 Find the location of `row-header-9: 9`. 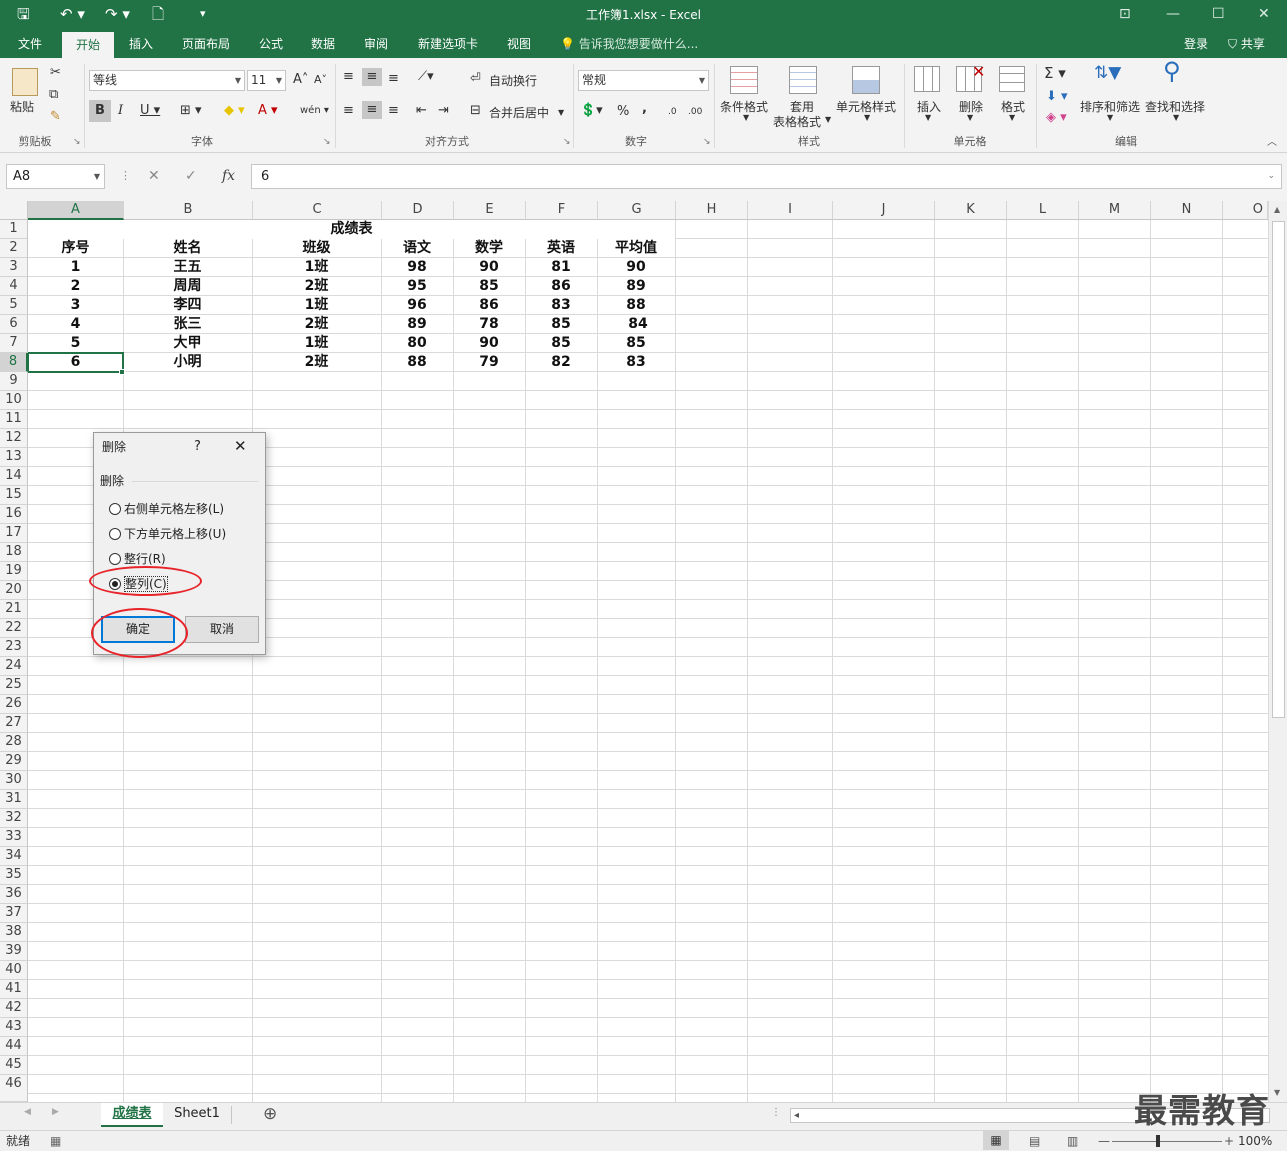

row-header-9: 9 is located at coordinates (14, 381).